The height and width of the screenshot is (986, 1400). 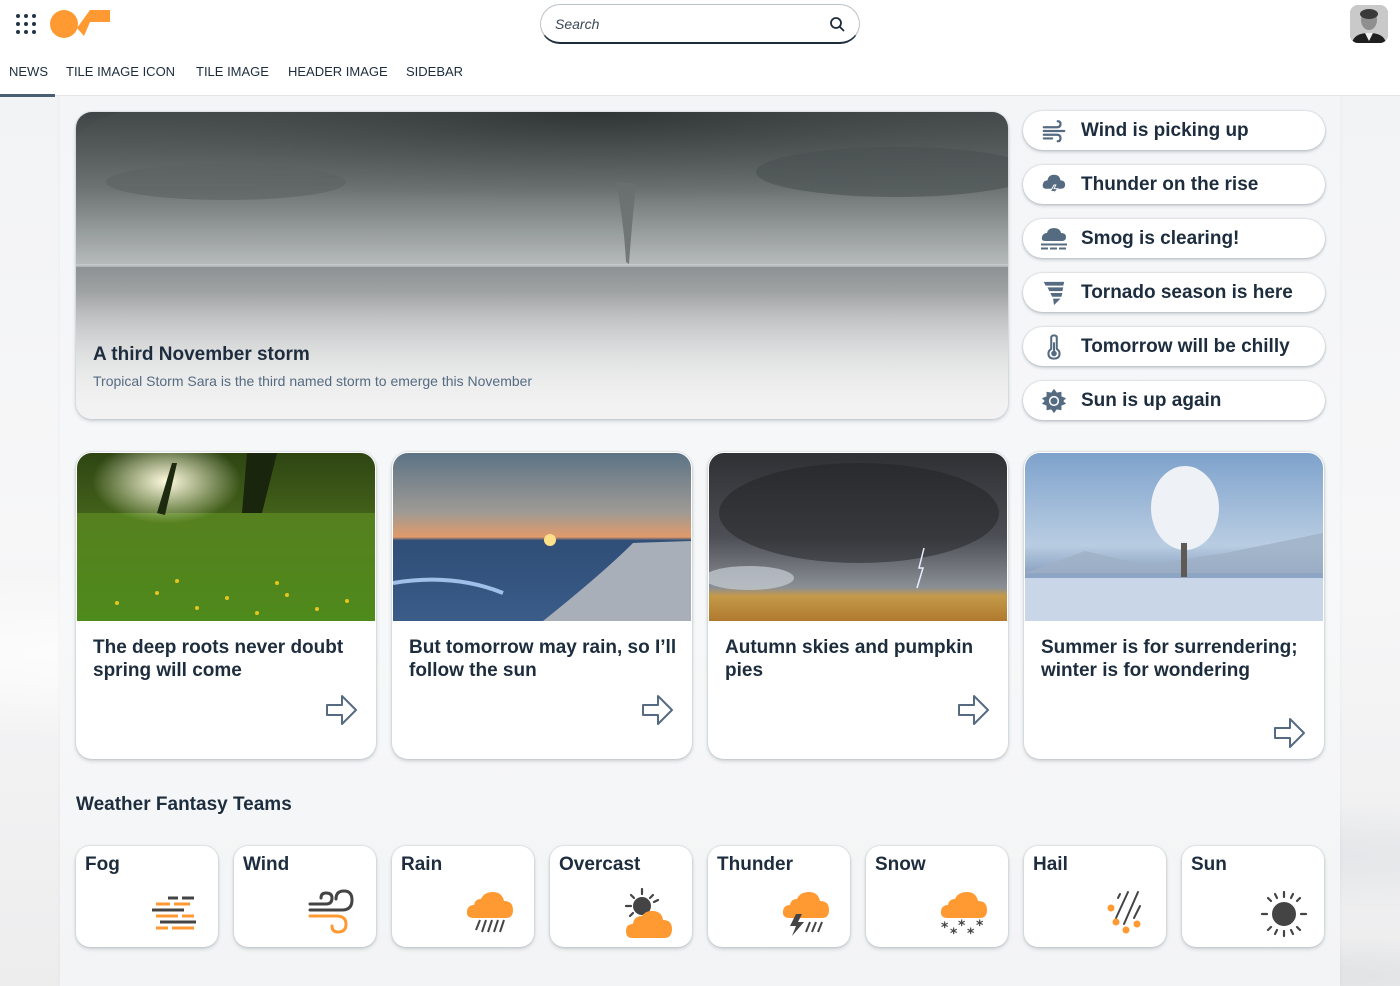 What do you see at coordinates (120, 74) in the screenshot?
I see `tab-tile-image-icon: TILE IMAGE ICON` at bounding box center [120, 74].